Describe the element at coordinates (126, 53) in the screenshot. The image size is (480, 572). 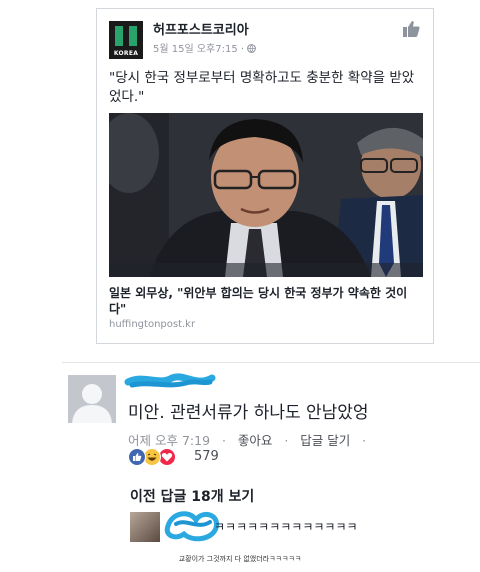
I see `logo-text: KOREA` at that location.